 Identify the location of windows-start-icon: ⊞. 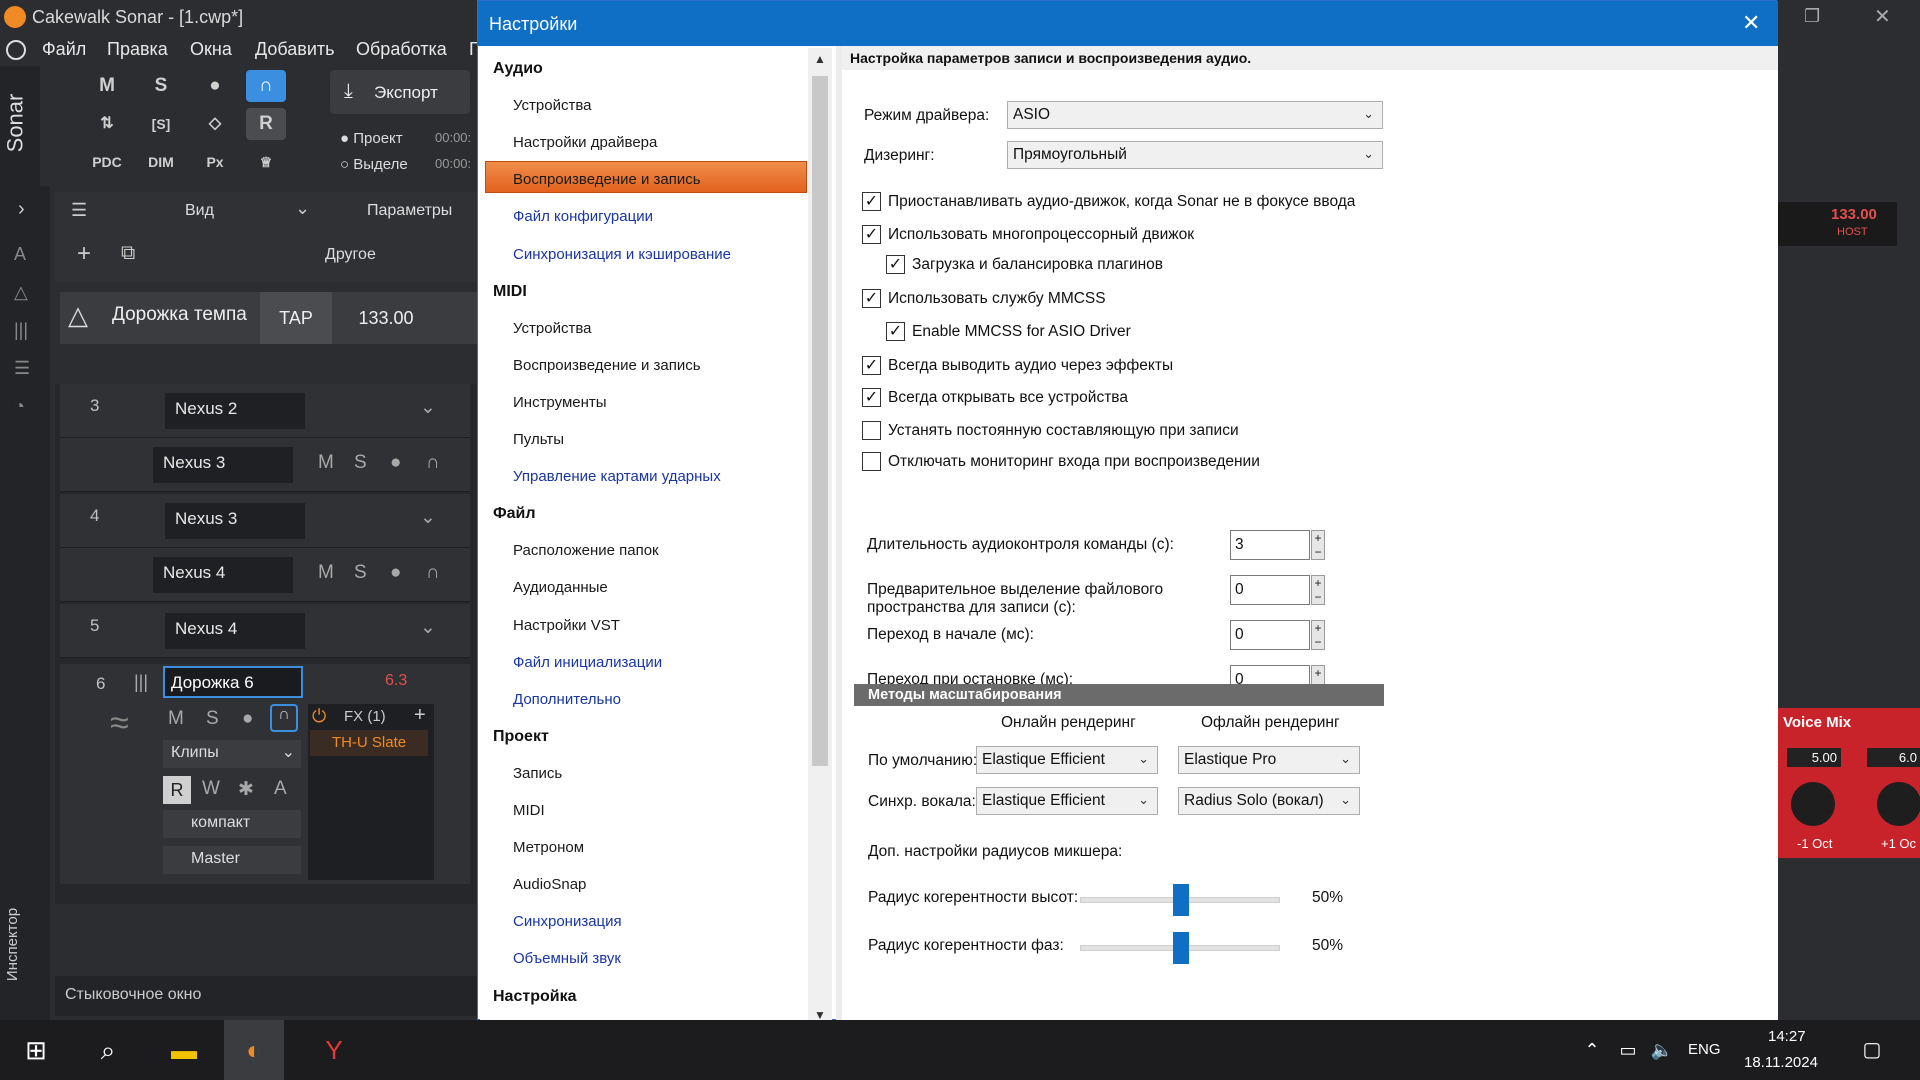
(36, 1050).